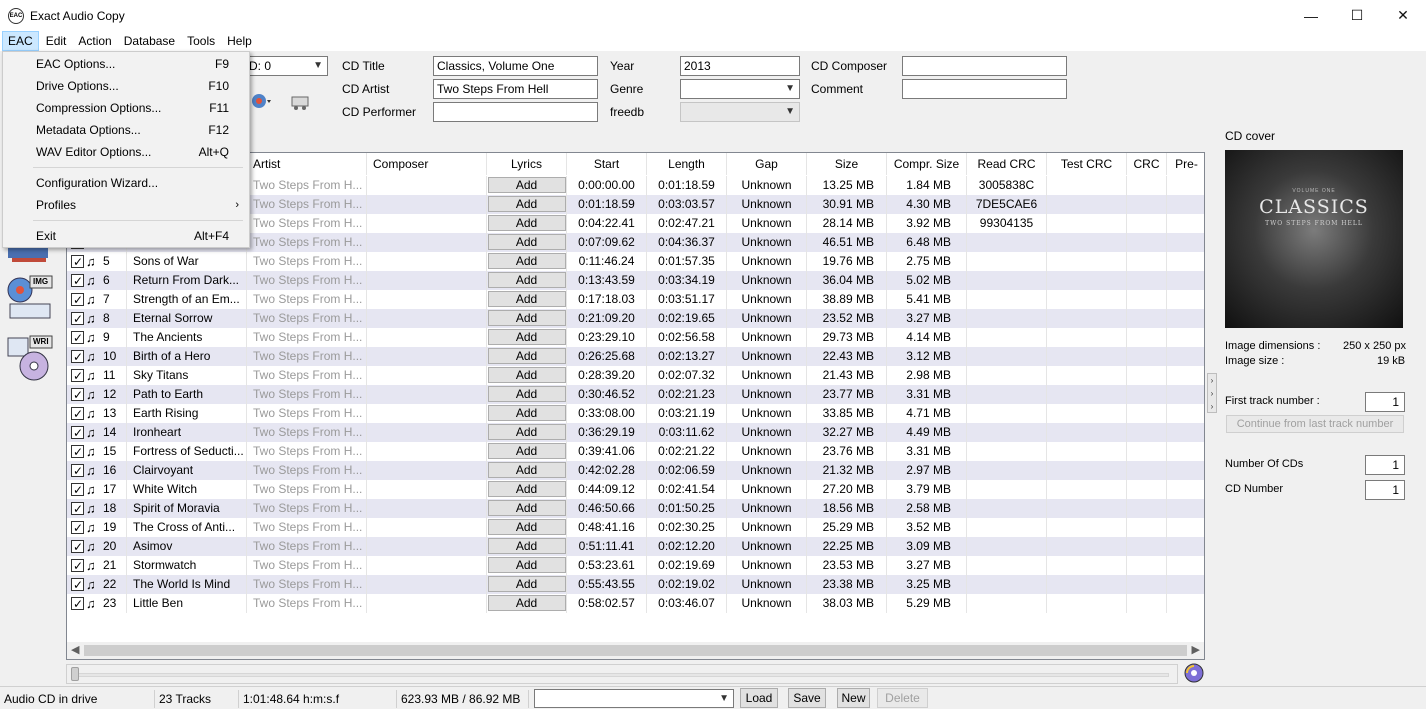  I want to click on menu-action: Action, so click(94, 41).